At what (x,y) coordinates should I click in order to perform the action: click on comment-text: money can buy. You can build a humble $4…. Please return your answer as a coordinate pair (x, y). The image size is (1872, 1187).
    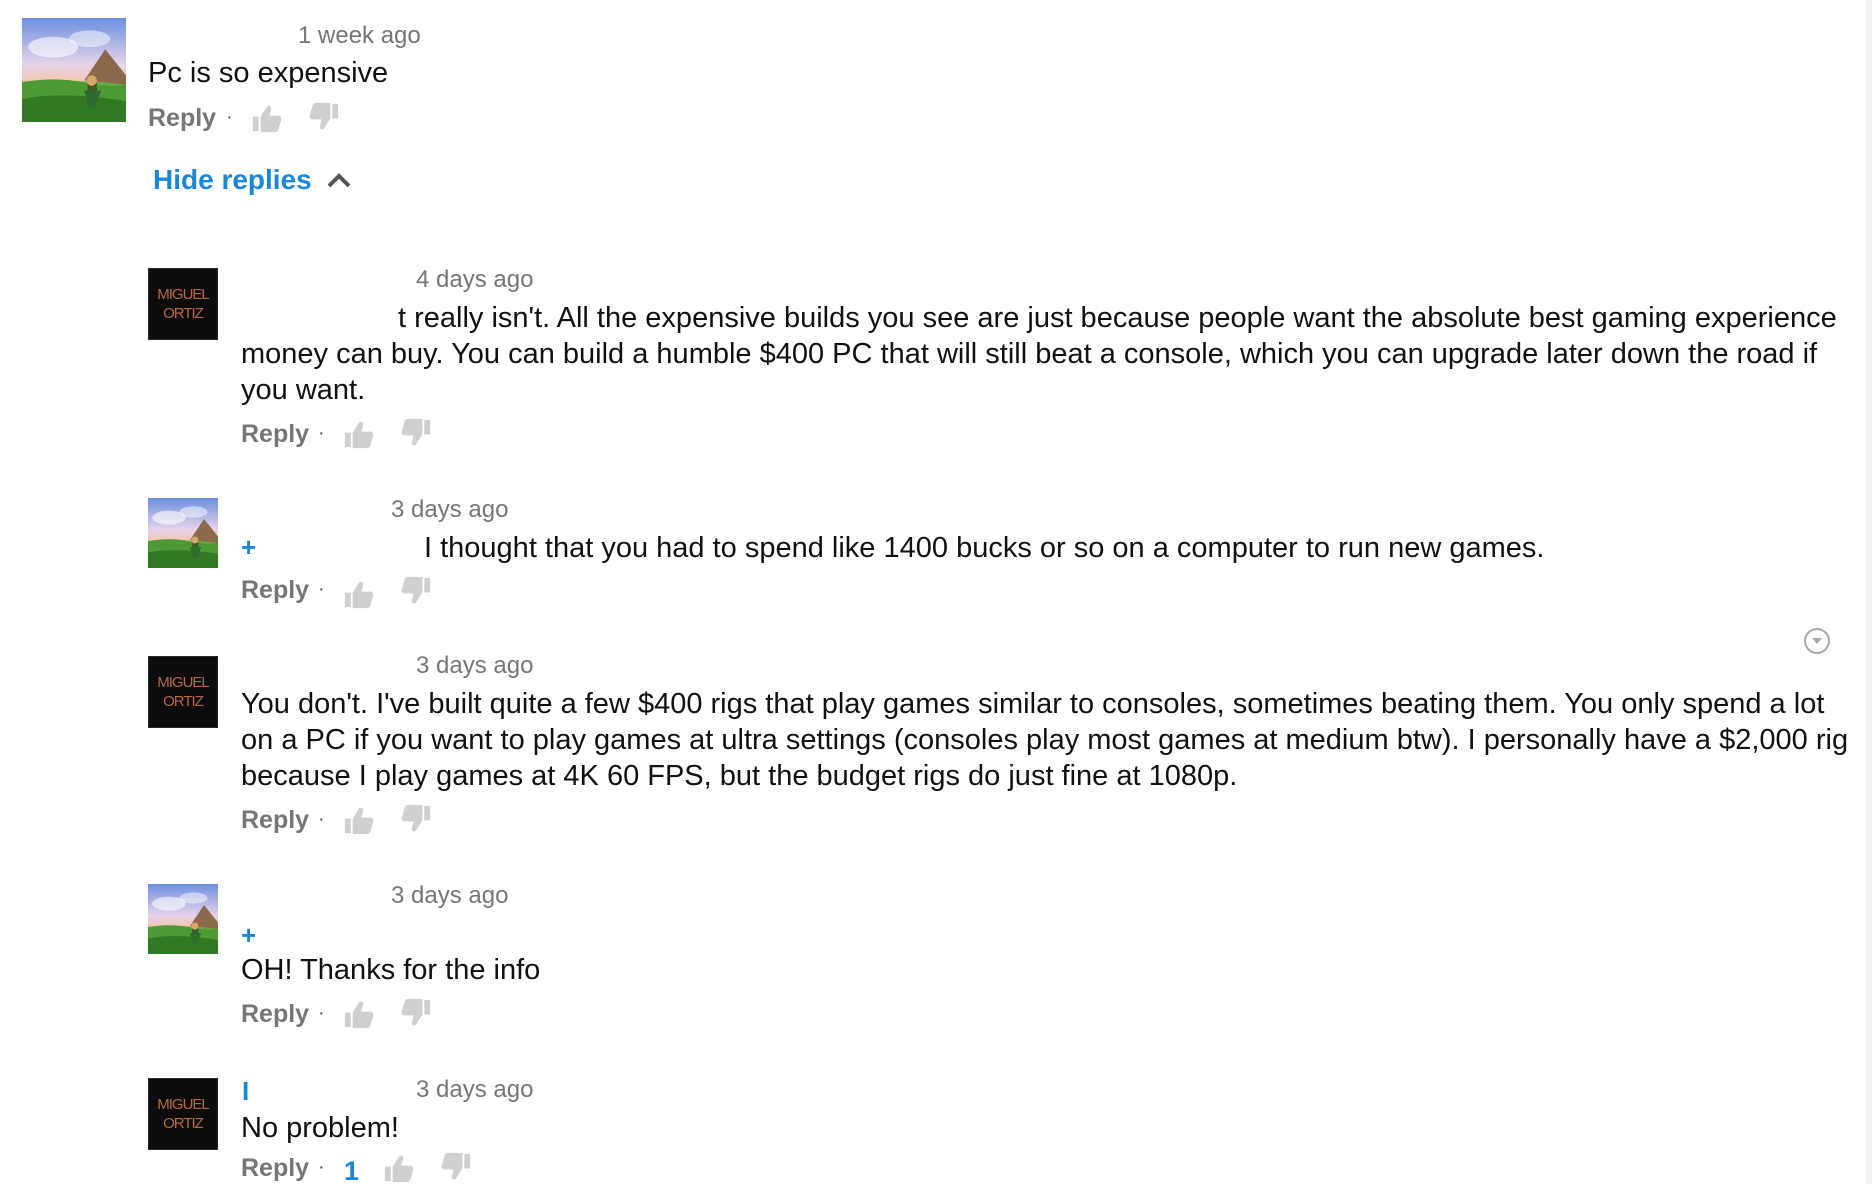
    Looking at the image, I should click on (1029, 354).